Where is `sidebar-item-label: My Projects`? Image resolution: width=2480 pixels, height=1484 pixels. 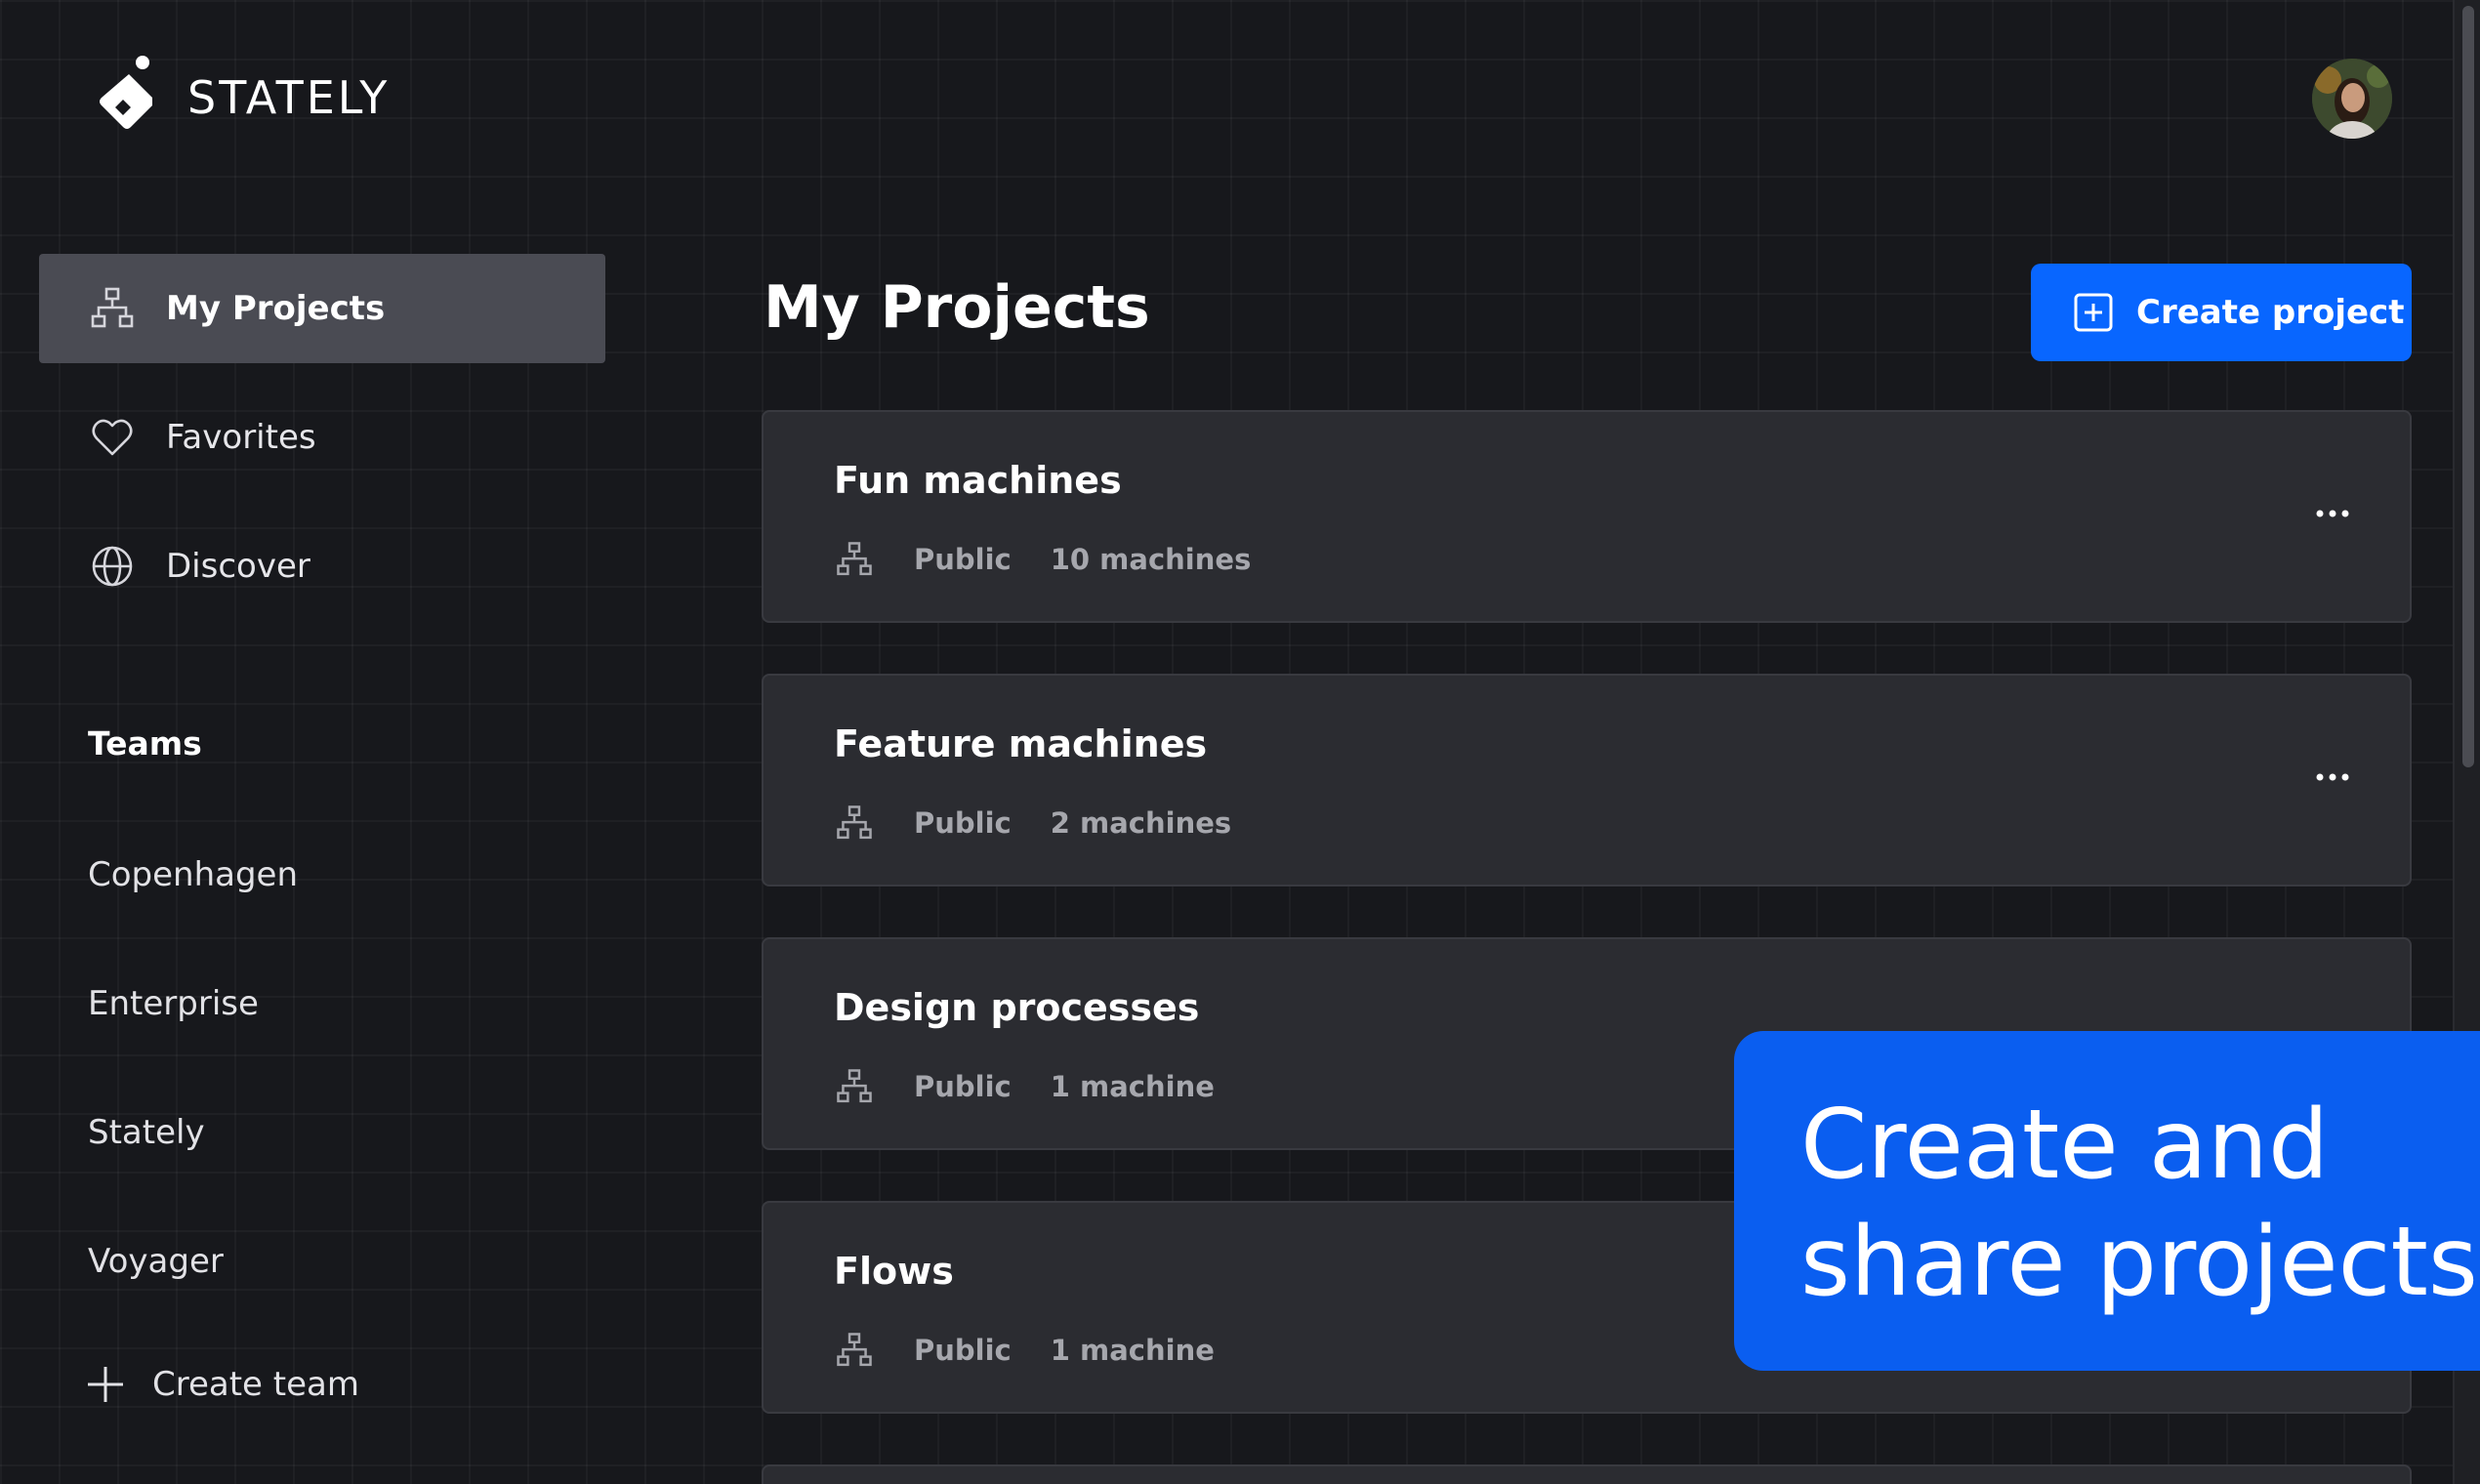
sidebar-item-label: My Projects is located at coordinates (276, 308).